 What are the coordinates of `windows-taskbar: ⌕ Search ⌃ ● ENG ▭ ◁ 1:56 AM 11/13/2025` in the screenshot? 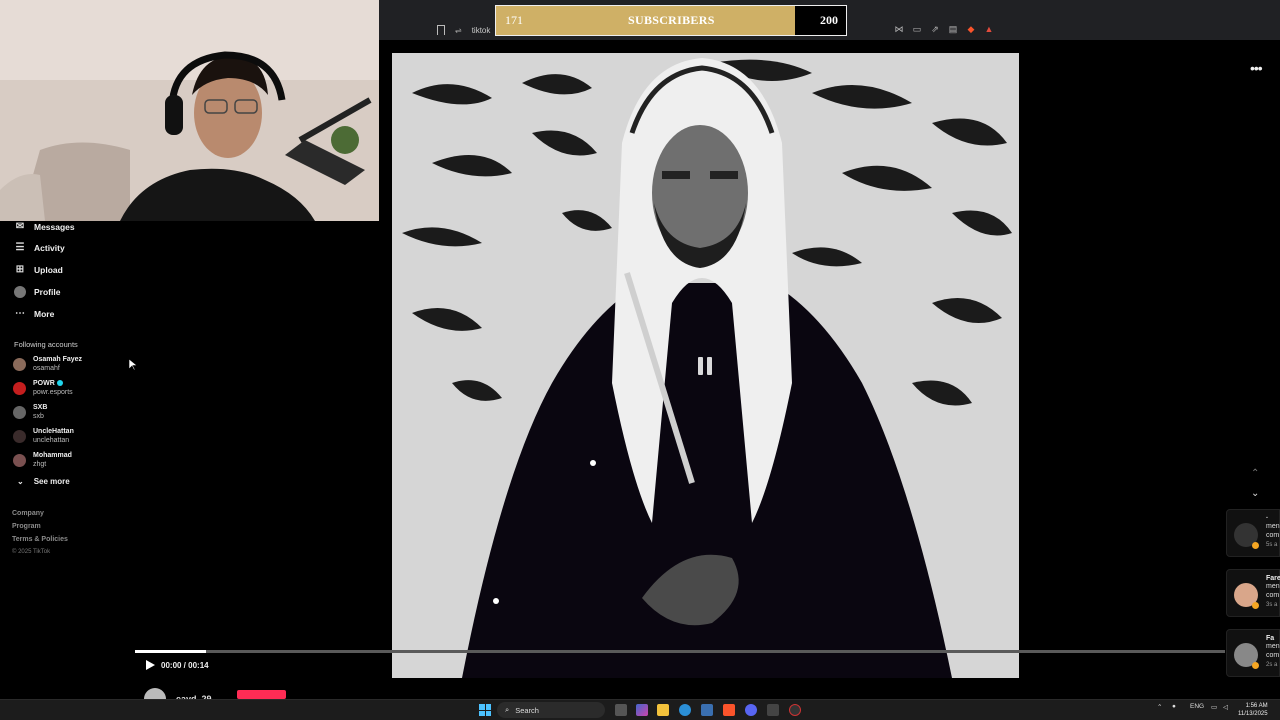 It's located at (640, 709).